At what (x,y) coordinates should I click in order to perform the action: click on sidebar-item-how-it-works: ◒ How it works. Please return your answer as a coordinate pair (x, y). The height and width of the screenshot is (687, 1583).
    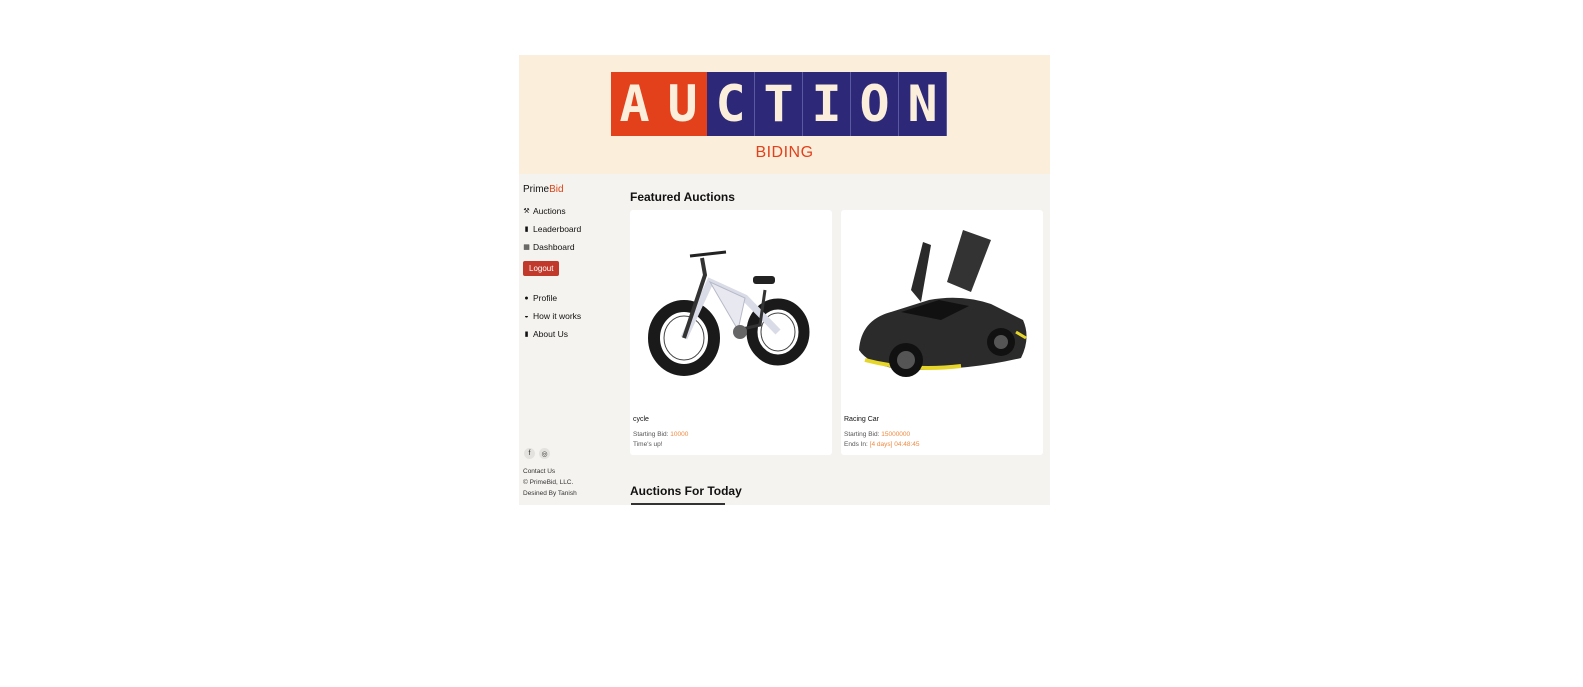
    Looking at the image, I should click on (552, 316).